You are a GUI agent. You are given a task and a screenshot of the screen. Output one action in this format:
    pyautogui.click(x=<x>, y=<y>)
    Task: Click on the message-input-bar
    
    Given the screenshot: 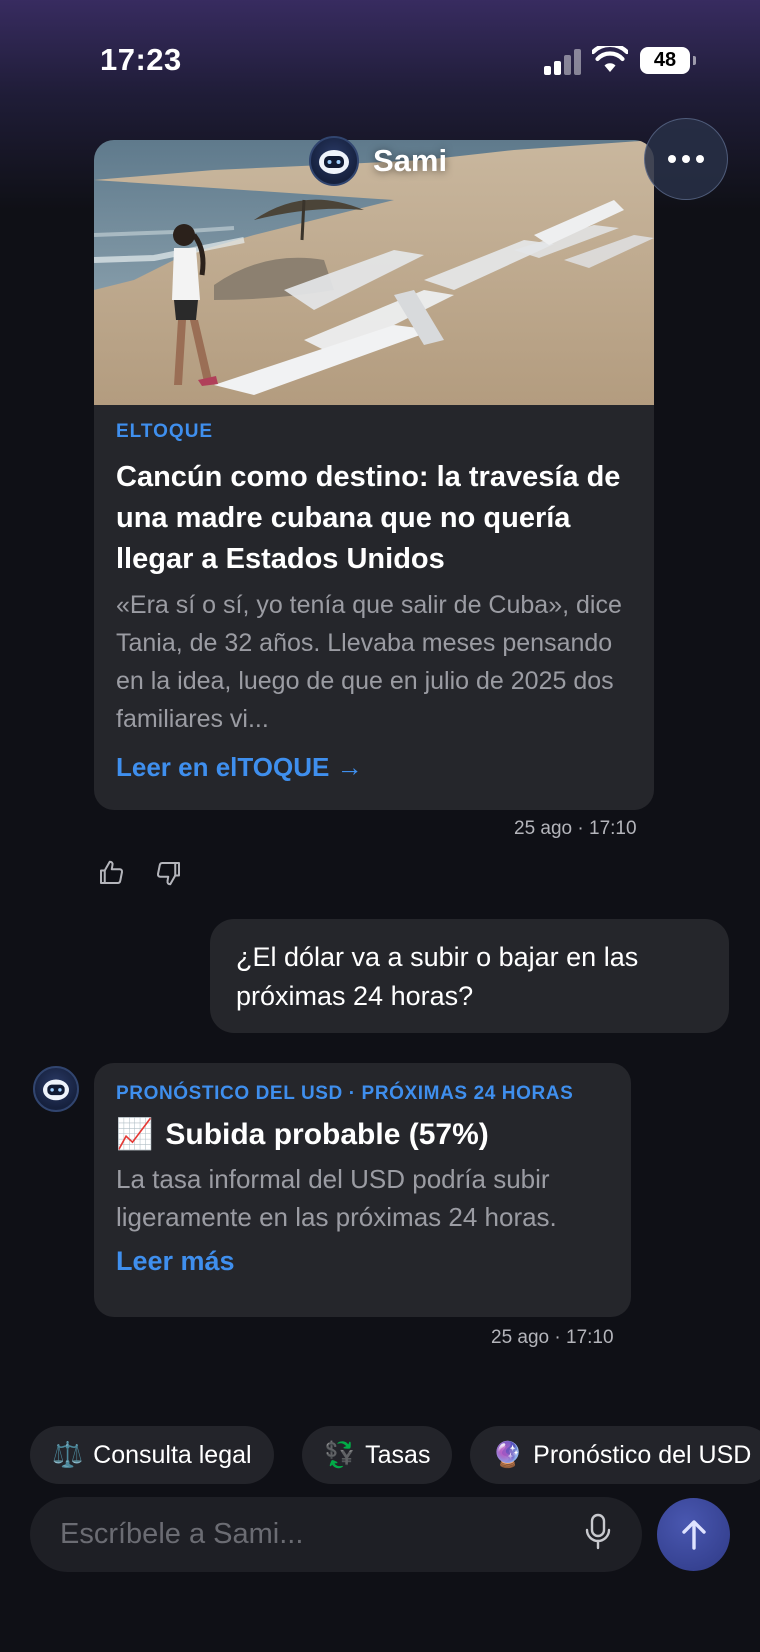 What is the action you would take?
    pyautogui.click(x=336, y=1534)
    